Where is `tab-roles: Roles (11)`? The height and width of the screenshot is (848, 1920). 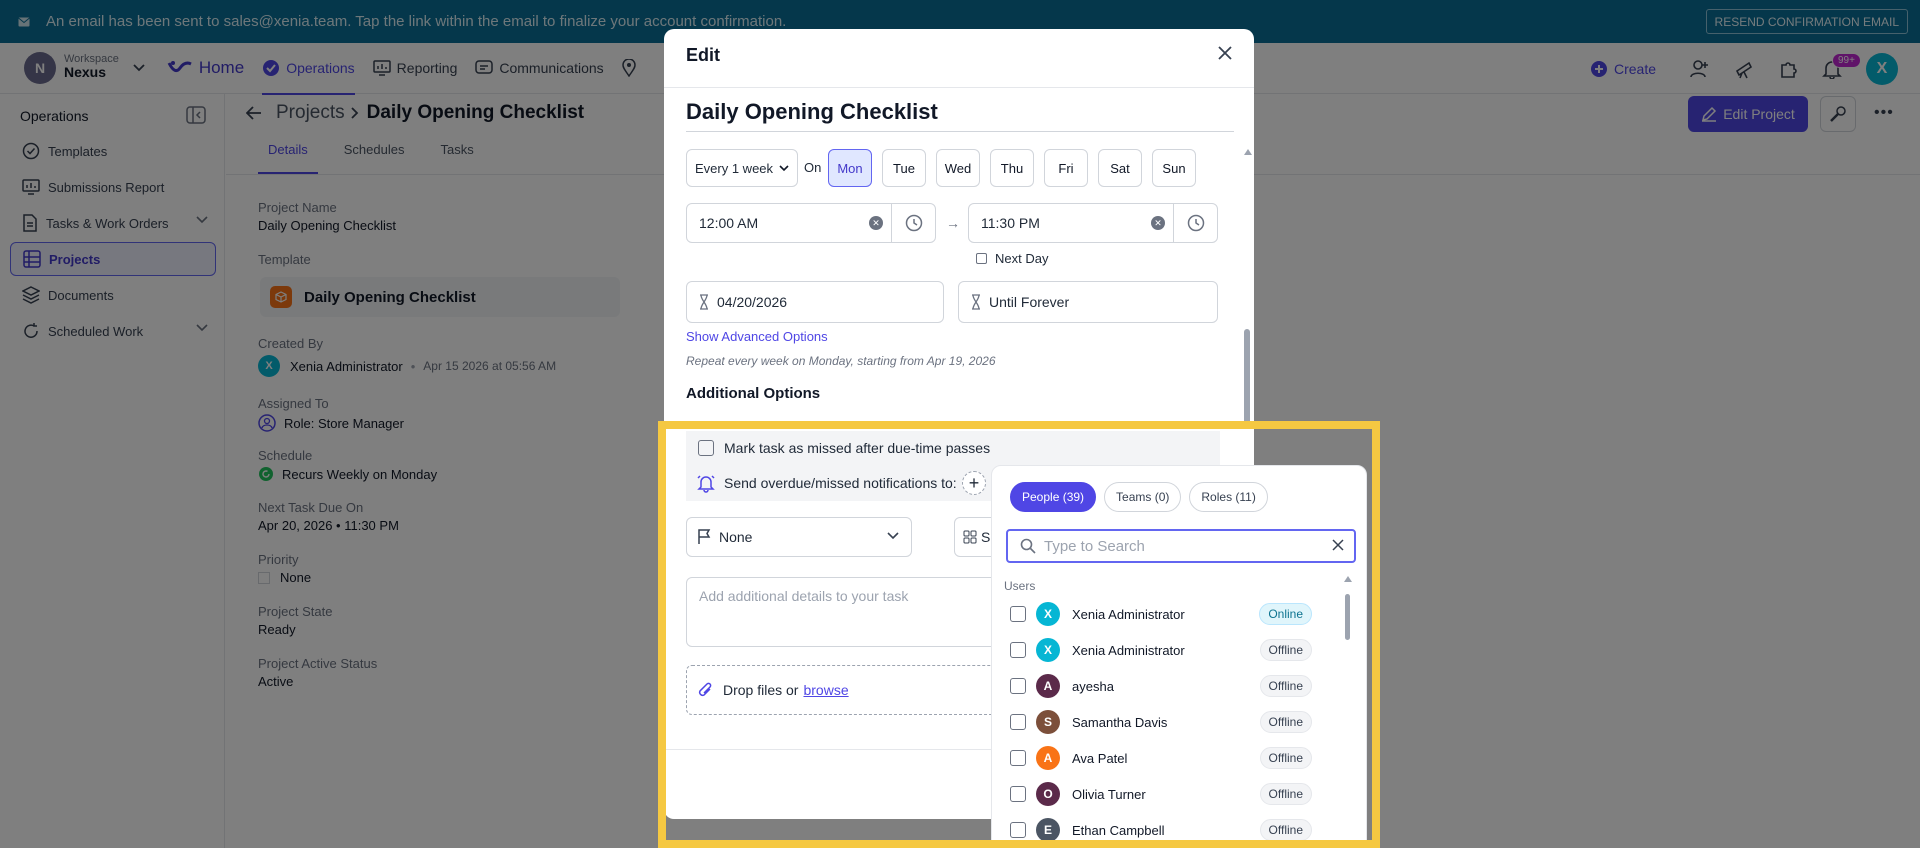 tab-roles: Roles (11) is located at coordinates (1228, 497).